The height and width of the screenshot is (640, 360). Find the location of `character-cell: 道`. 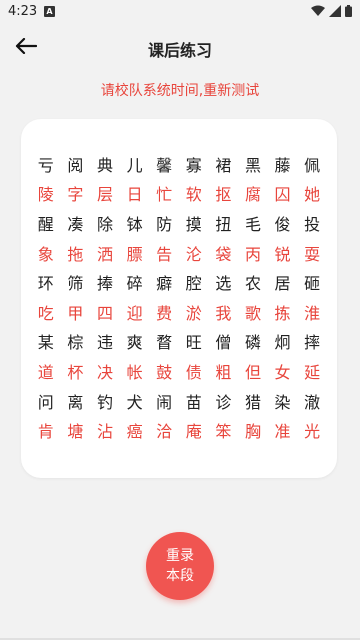

character-cell: 道 is located at coordinates (45, 372).